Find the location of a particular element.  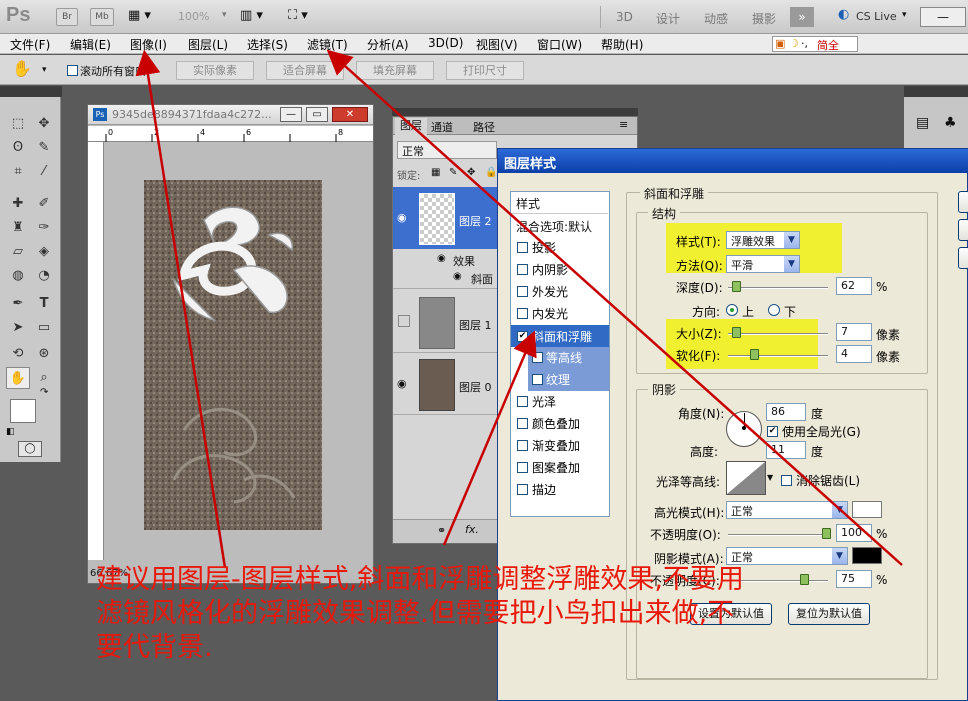

arrow-to-bevel-emboss is located at coordinates (489, 438).